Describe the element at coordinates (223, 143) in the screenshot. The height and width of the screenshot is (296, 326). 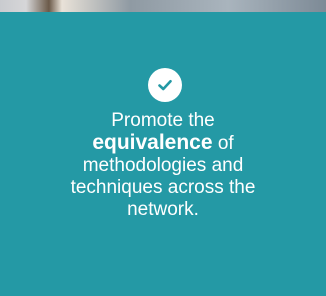
I see `message-after-emphasis: of` at that location.